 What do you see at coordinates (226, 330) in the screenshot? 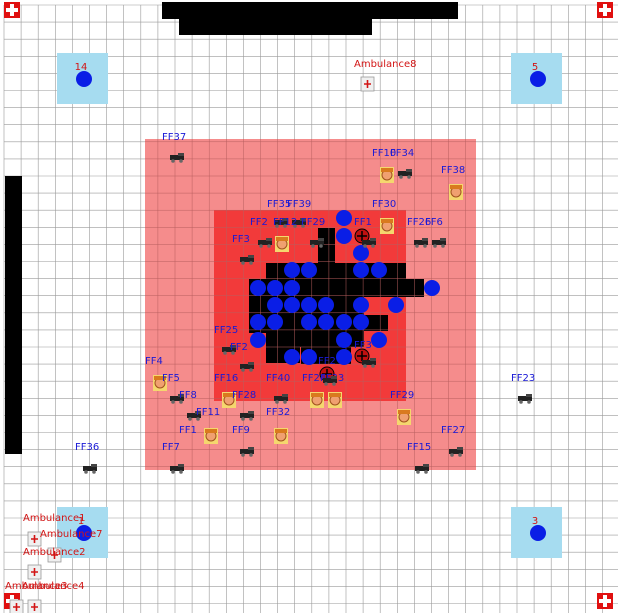
I see `agent-label: FF25` at bounding box center [226, 330].